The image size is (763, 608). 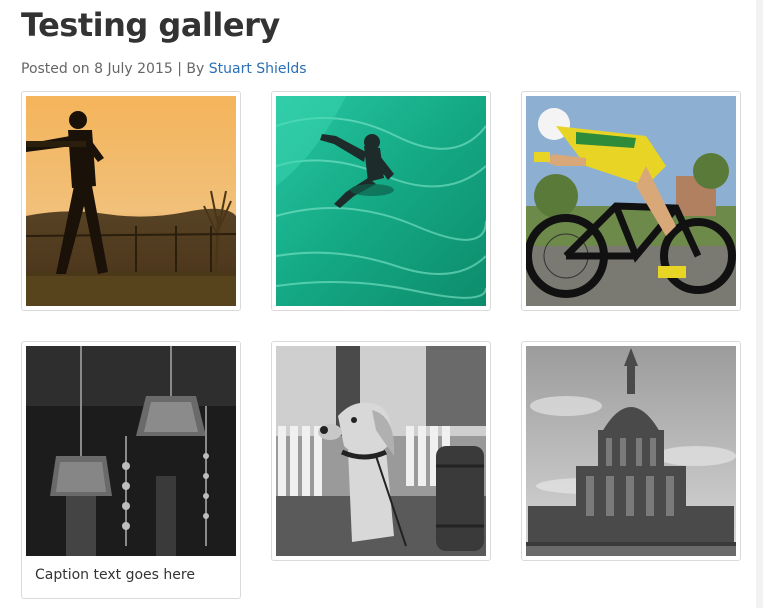 I want to click on author-link: Stuart Shields, so click(x=258, y=69).